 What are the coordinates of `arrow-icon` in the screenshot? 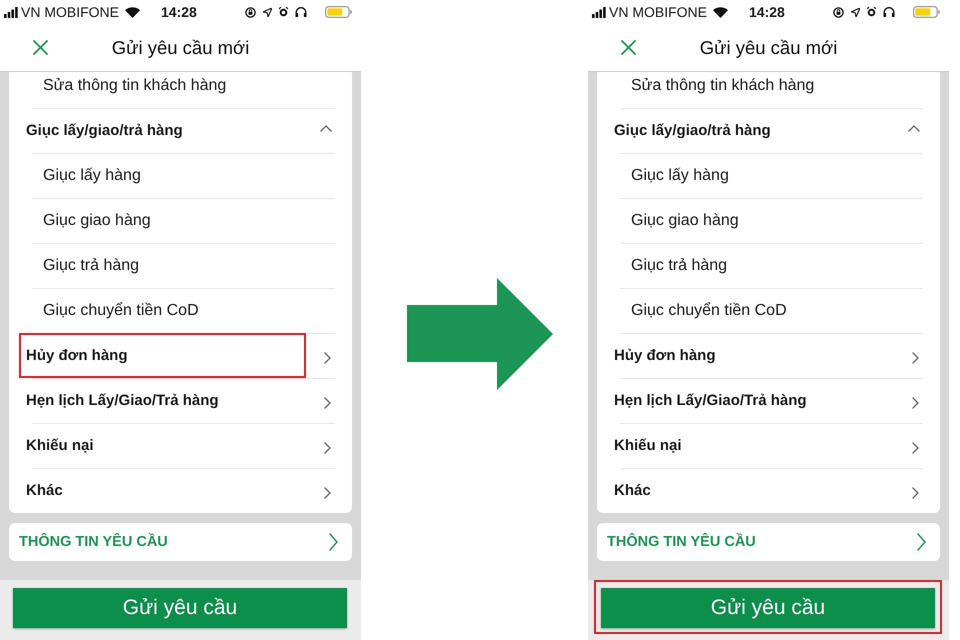 It's located at (480, 334).